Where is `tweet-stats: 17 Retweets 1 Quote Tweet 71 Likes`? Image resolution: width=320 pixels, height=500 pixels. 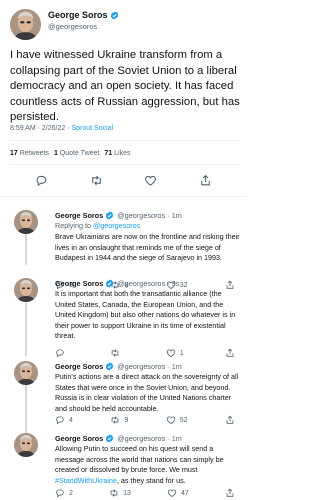 tweet-stats: 17 Retweets 1 Quote Tweet 71 Likes is located at coordinates (70, 153).